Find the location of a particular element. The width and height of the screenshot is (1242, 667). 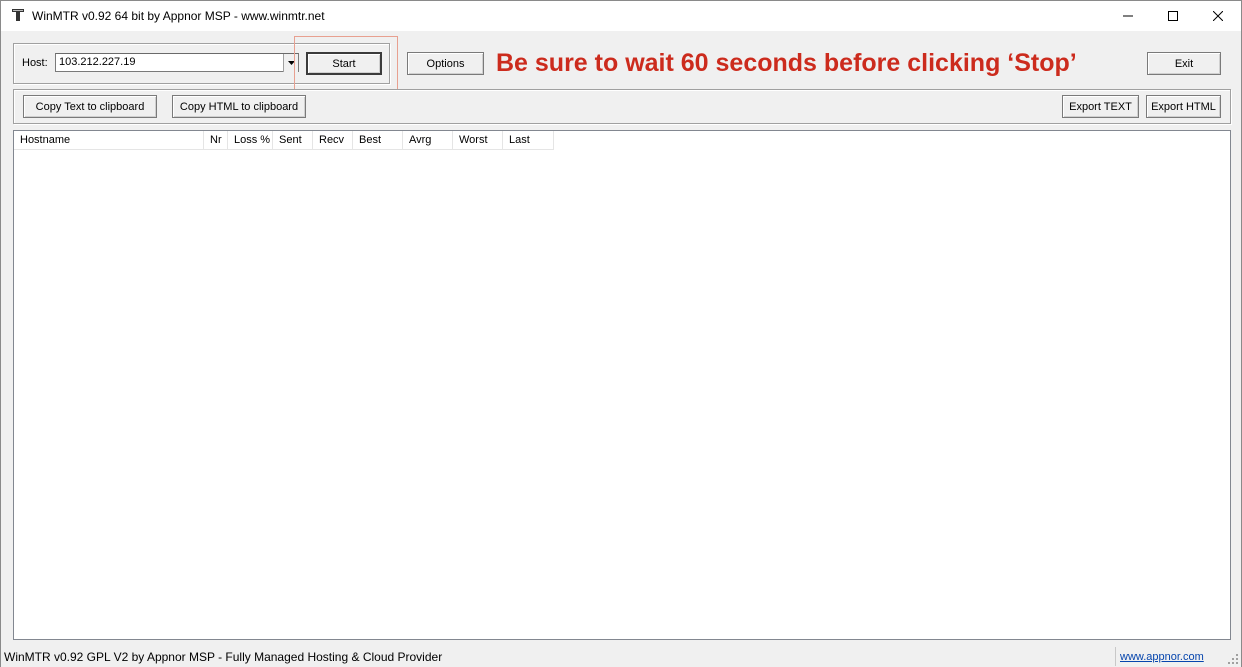

exit-button: Exit is located at coordinates (1184, 63).